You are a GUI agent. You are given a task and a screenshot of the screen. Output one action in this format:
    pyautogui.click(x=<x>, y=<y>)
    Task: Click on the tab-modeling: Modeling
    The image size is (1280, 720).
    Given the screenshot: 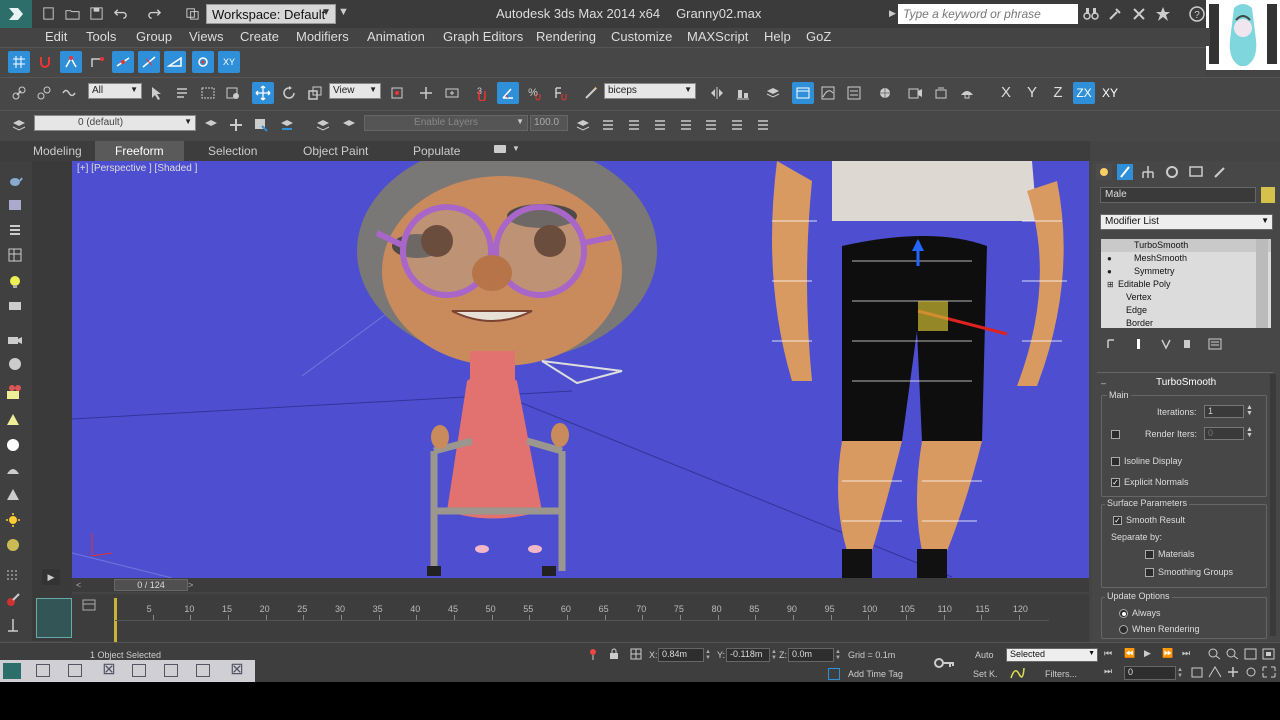 What is the action you would take?
    pyautogui.click(x=57, y=151)
    